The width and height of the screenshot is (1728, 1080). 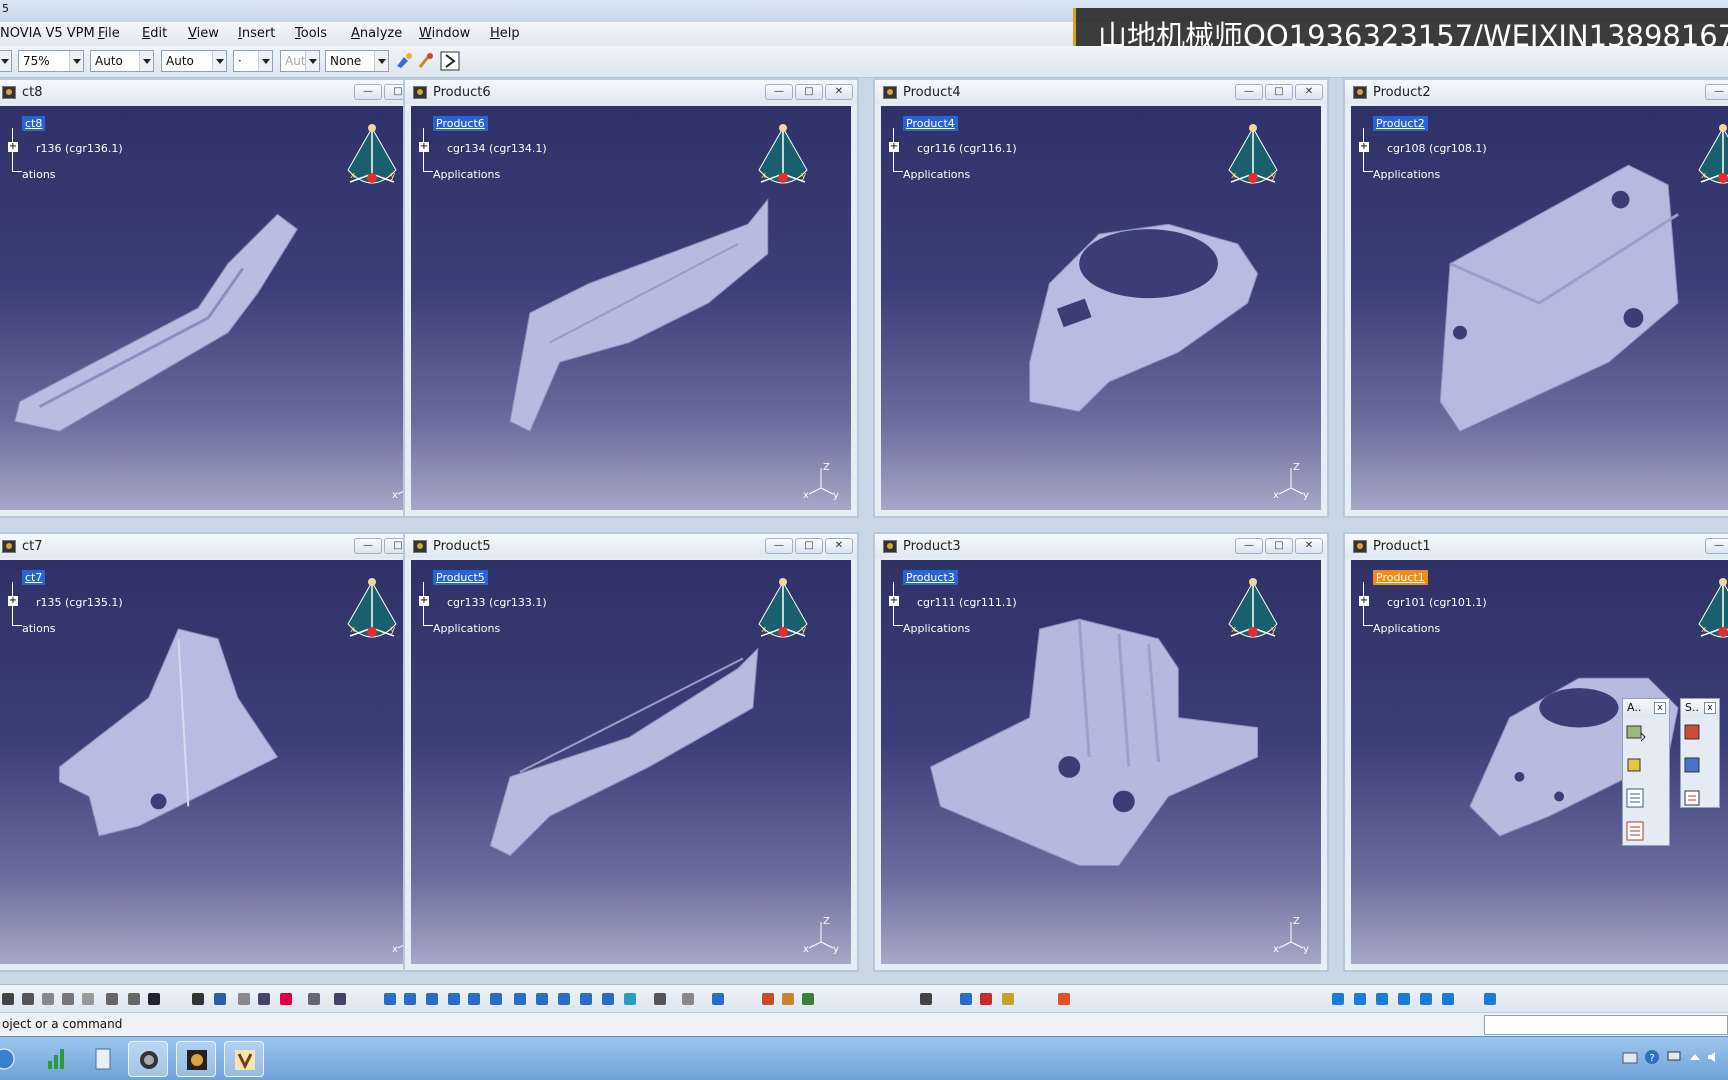 I want to click on formula-icon, so click(x=198, y=999).